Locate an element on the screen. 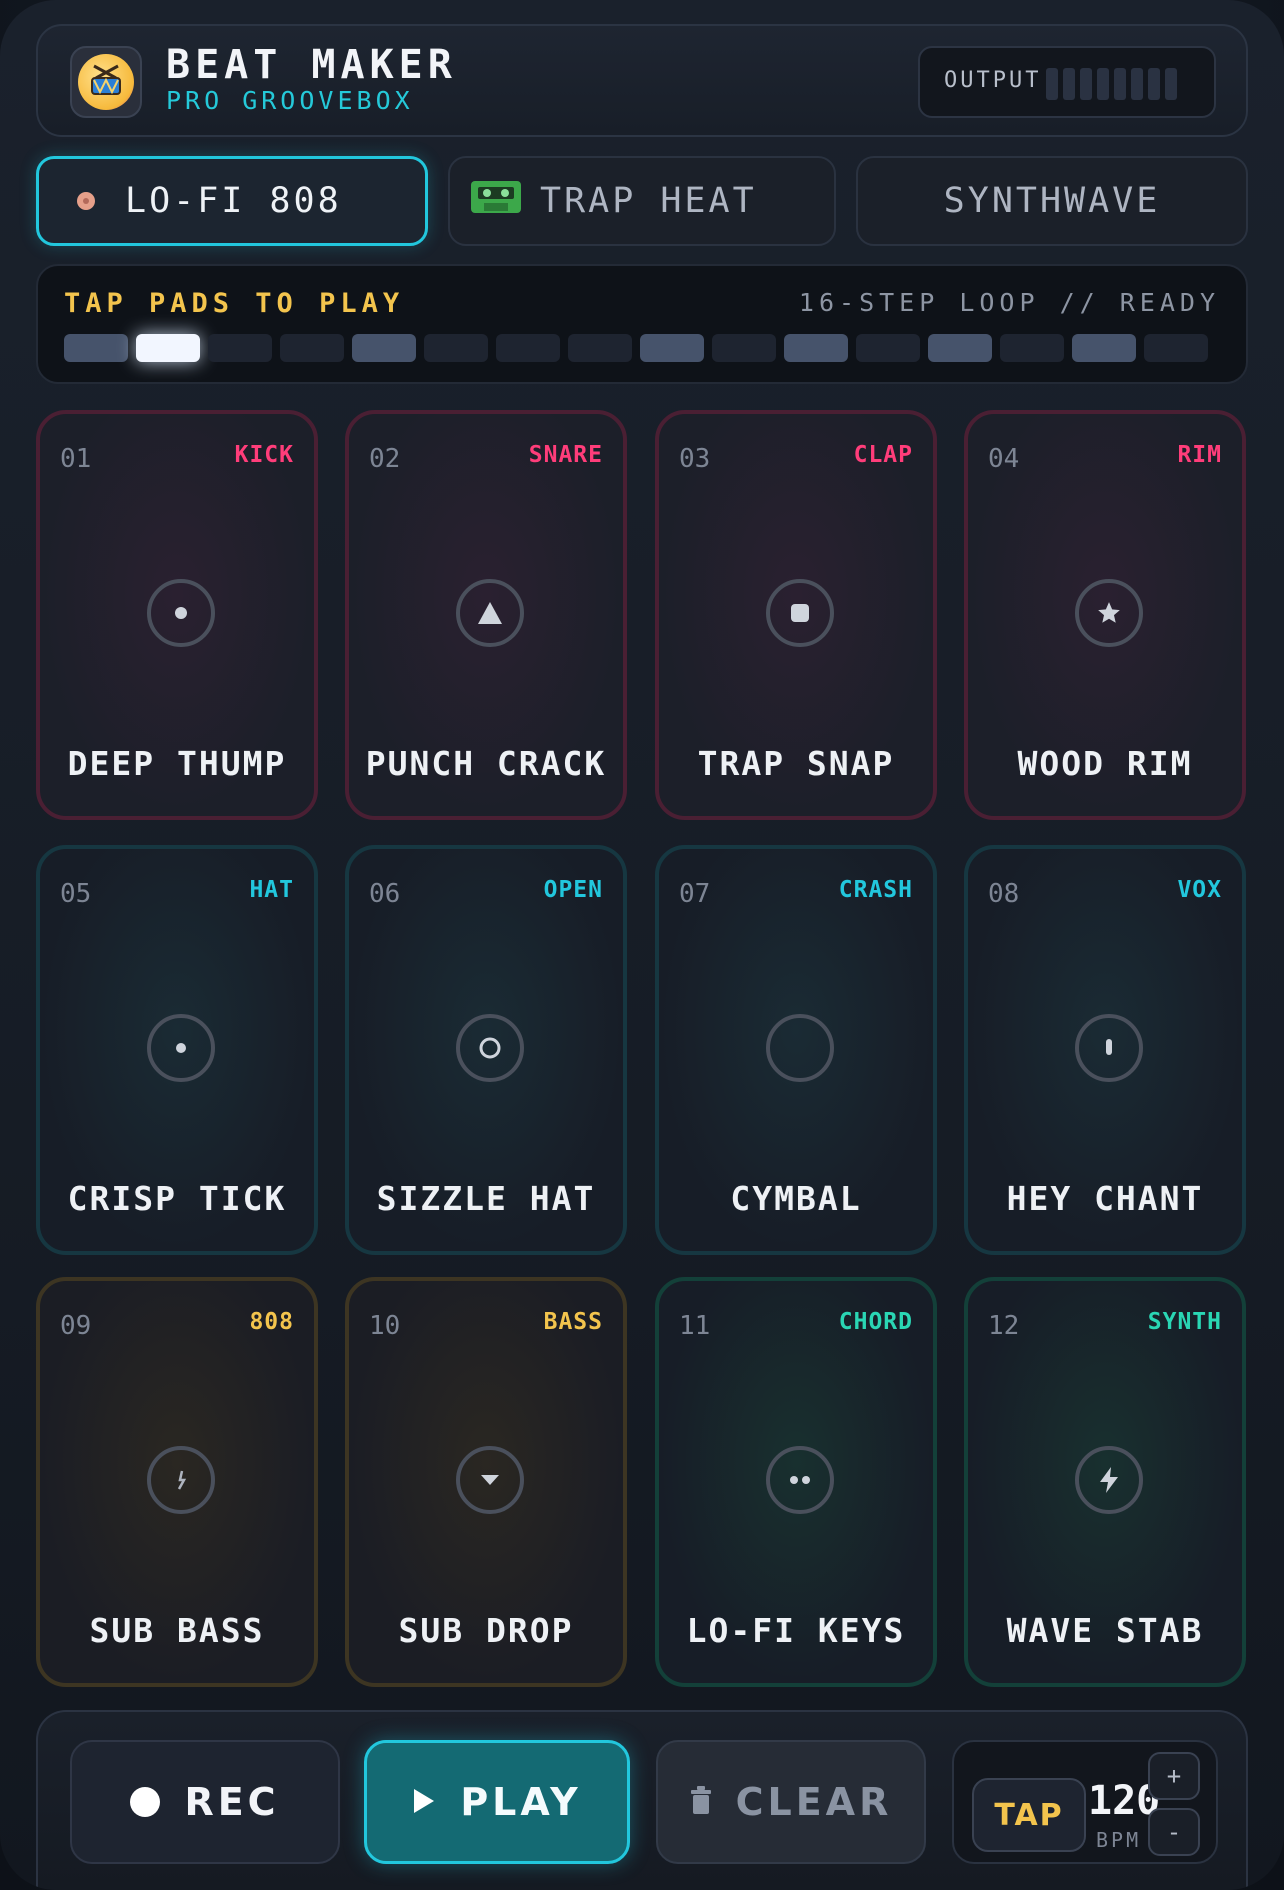  drum-icon is located at coordinates (106, 82).